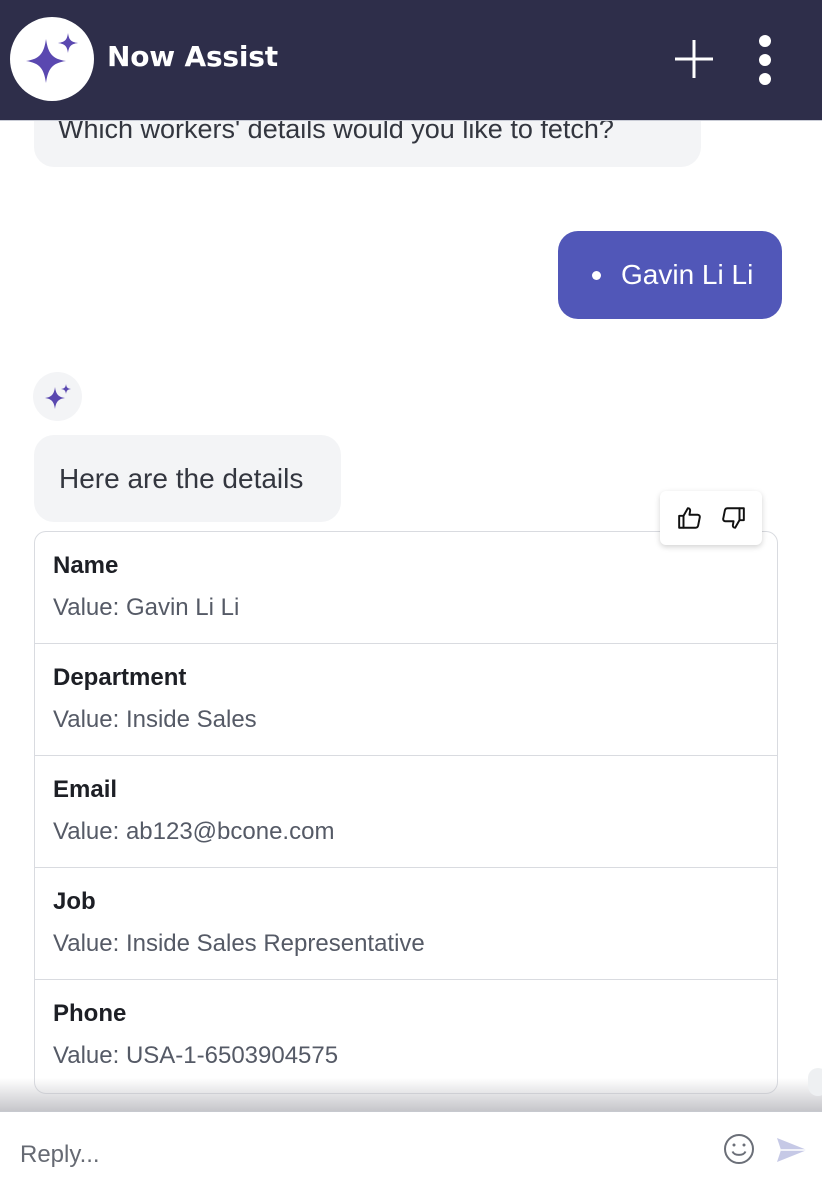 The image size is (822, 1196). I want to click on user-reply-text: Gavin Li Li, so click(687, 274).